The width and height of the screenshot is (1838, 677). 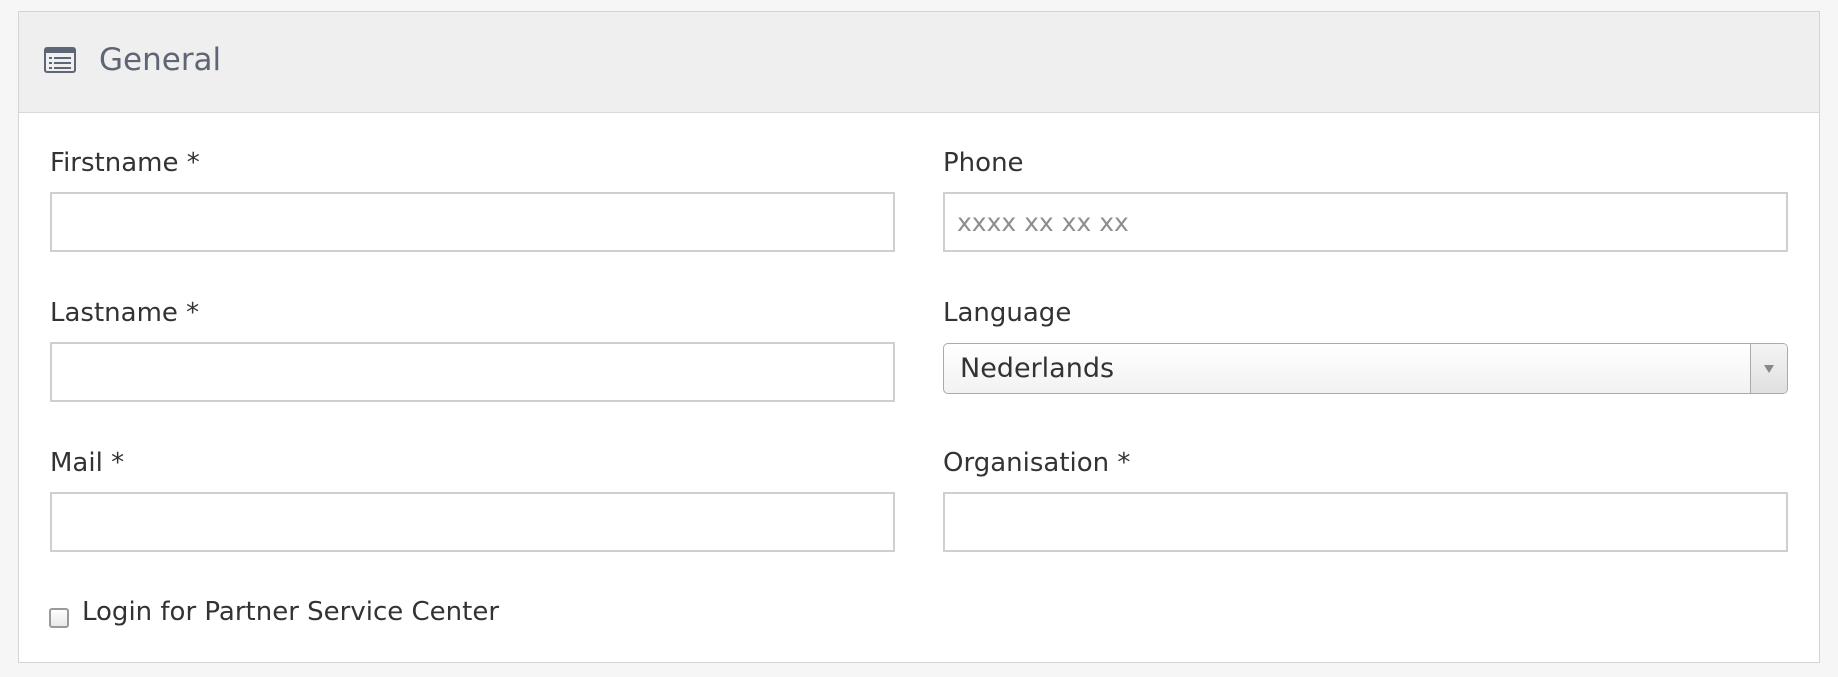 I want to click on language-selected-value: Nederlands, so click(x=1037, y=368).